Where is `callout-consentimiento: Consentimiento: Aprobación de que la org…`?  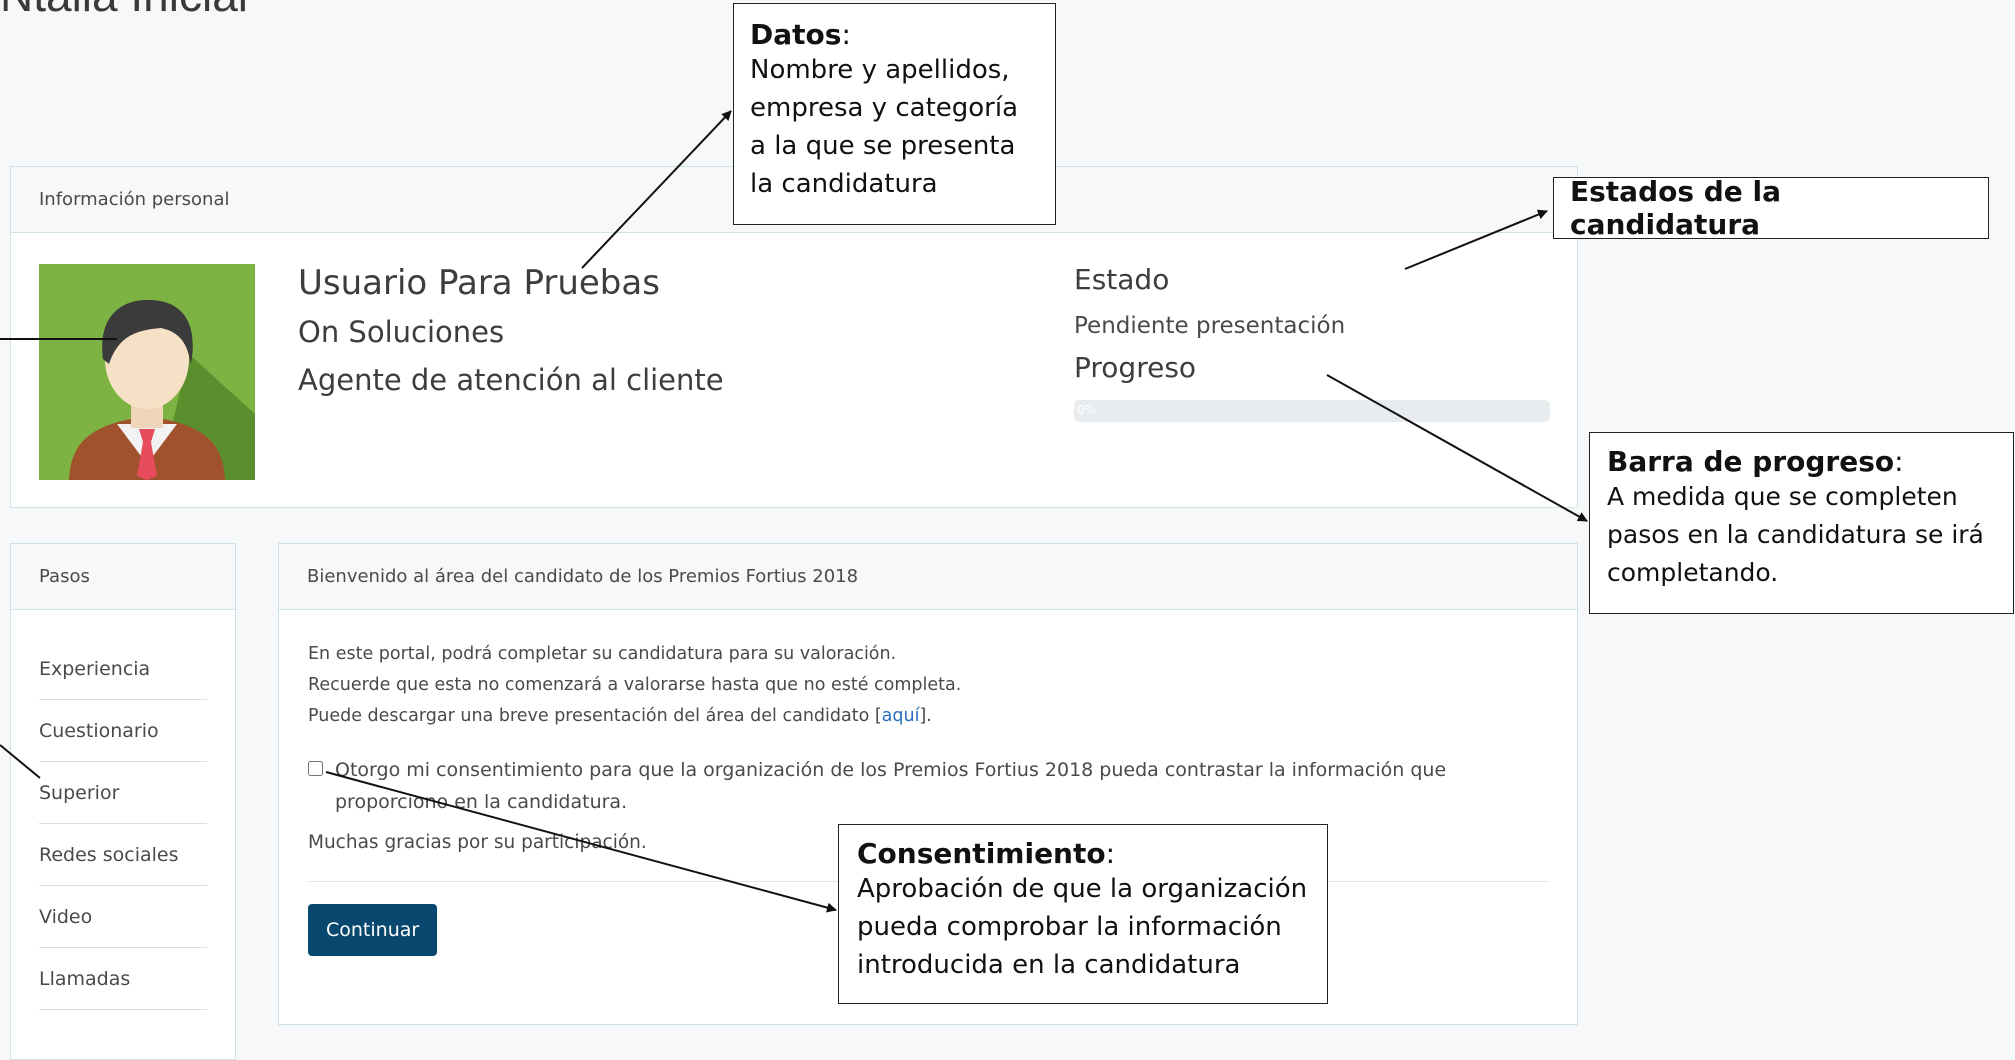
callout-consentimiento: Consentimiento: Aprobación de que la org… is located at coordinates (1083, 914).